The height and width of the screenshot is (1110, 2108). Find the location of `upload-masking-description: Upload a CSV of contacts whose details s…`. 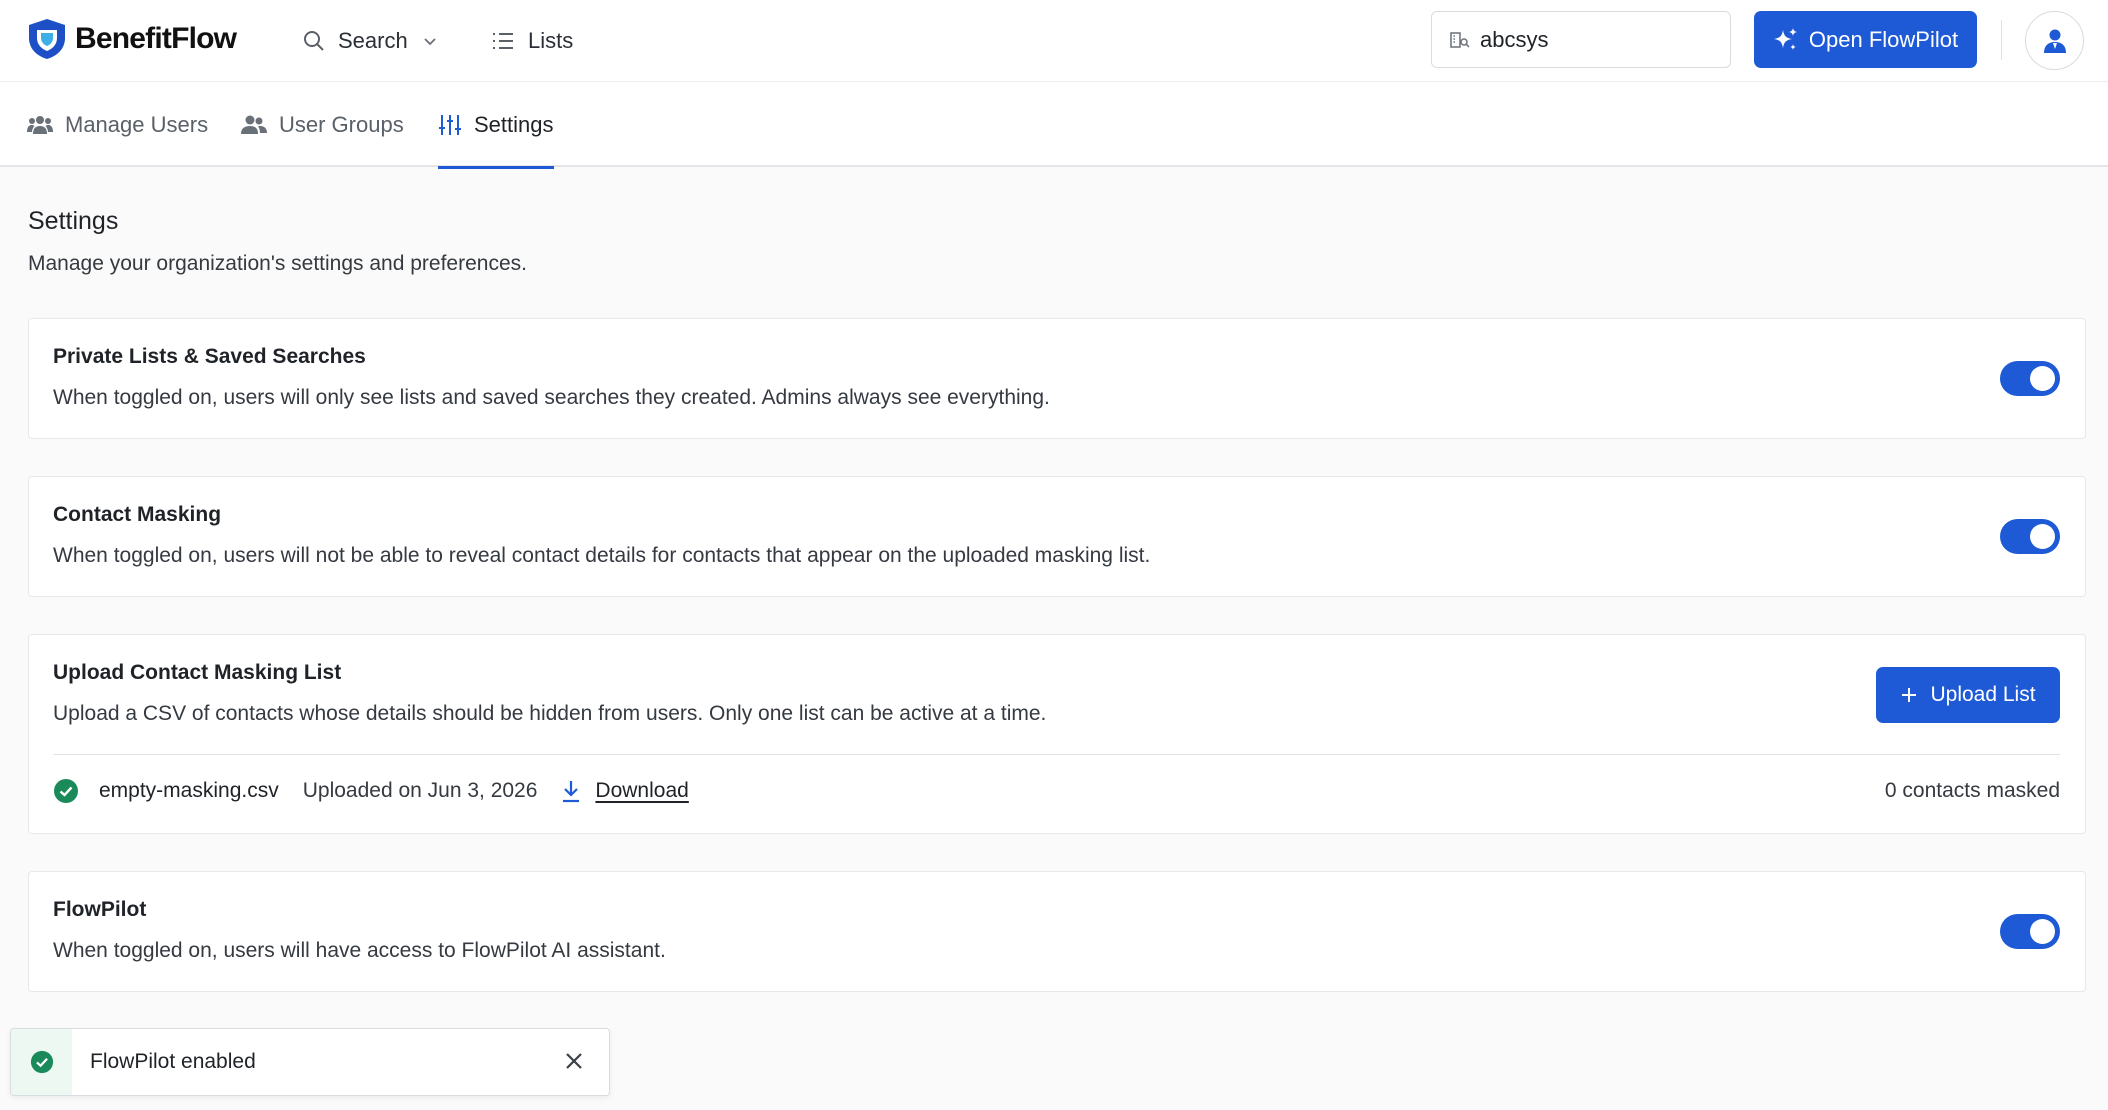

upload-masking-description: Upload a CSV of contacts whose details s… is located at coordinates (550, 713).